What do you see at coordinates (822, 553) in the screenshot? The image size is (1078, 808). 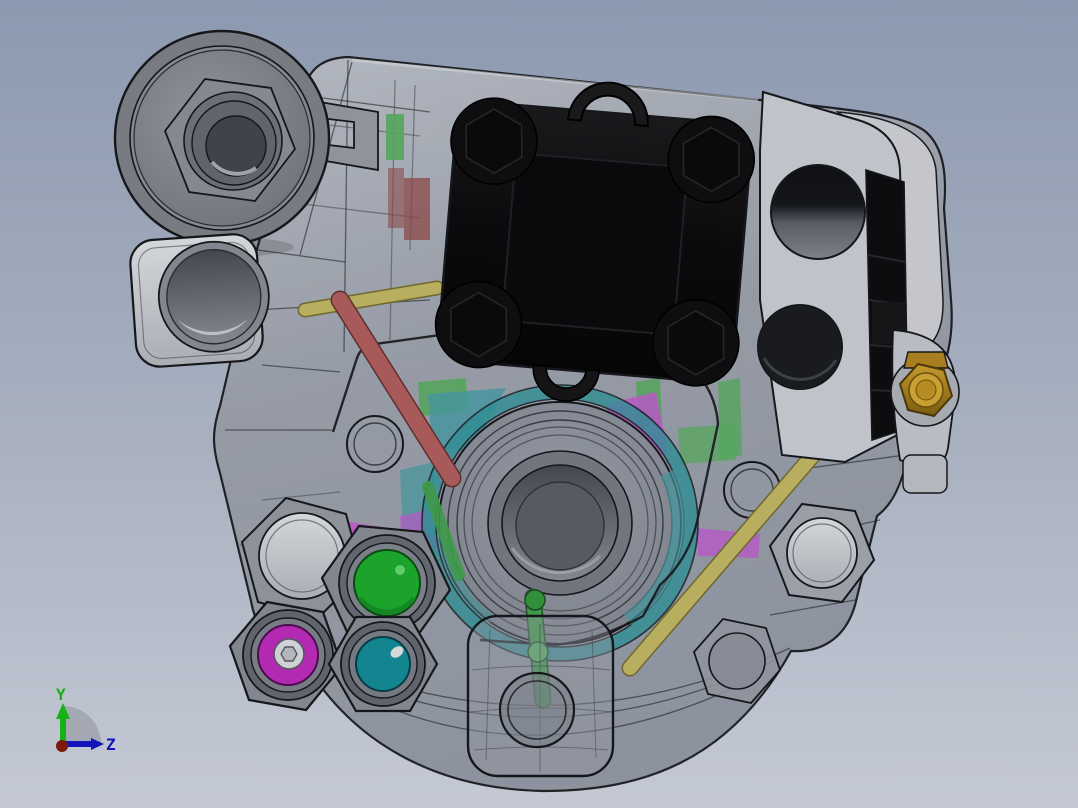 I see `hex-boss-right-large-face` at bounding box center [822, 553].